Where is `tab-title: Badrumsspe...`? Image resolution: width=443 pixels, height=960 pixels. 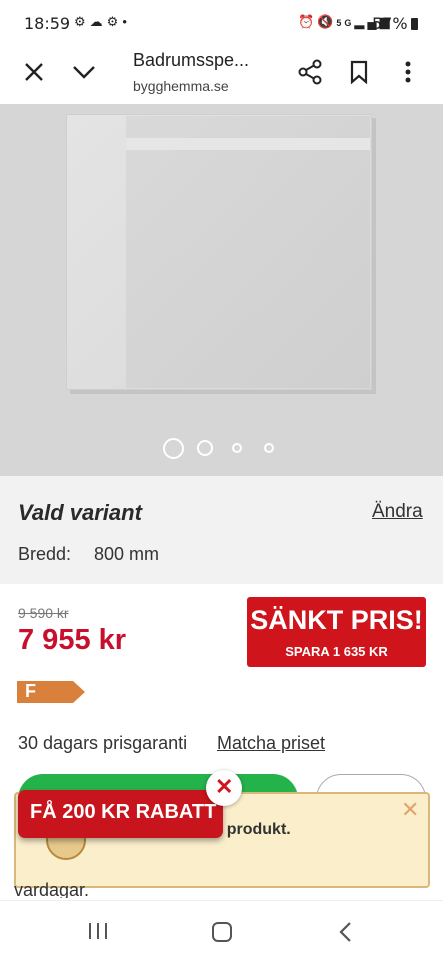
tab-title: Badrumsspe... is located at coordinates (191, 60).